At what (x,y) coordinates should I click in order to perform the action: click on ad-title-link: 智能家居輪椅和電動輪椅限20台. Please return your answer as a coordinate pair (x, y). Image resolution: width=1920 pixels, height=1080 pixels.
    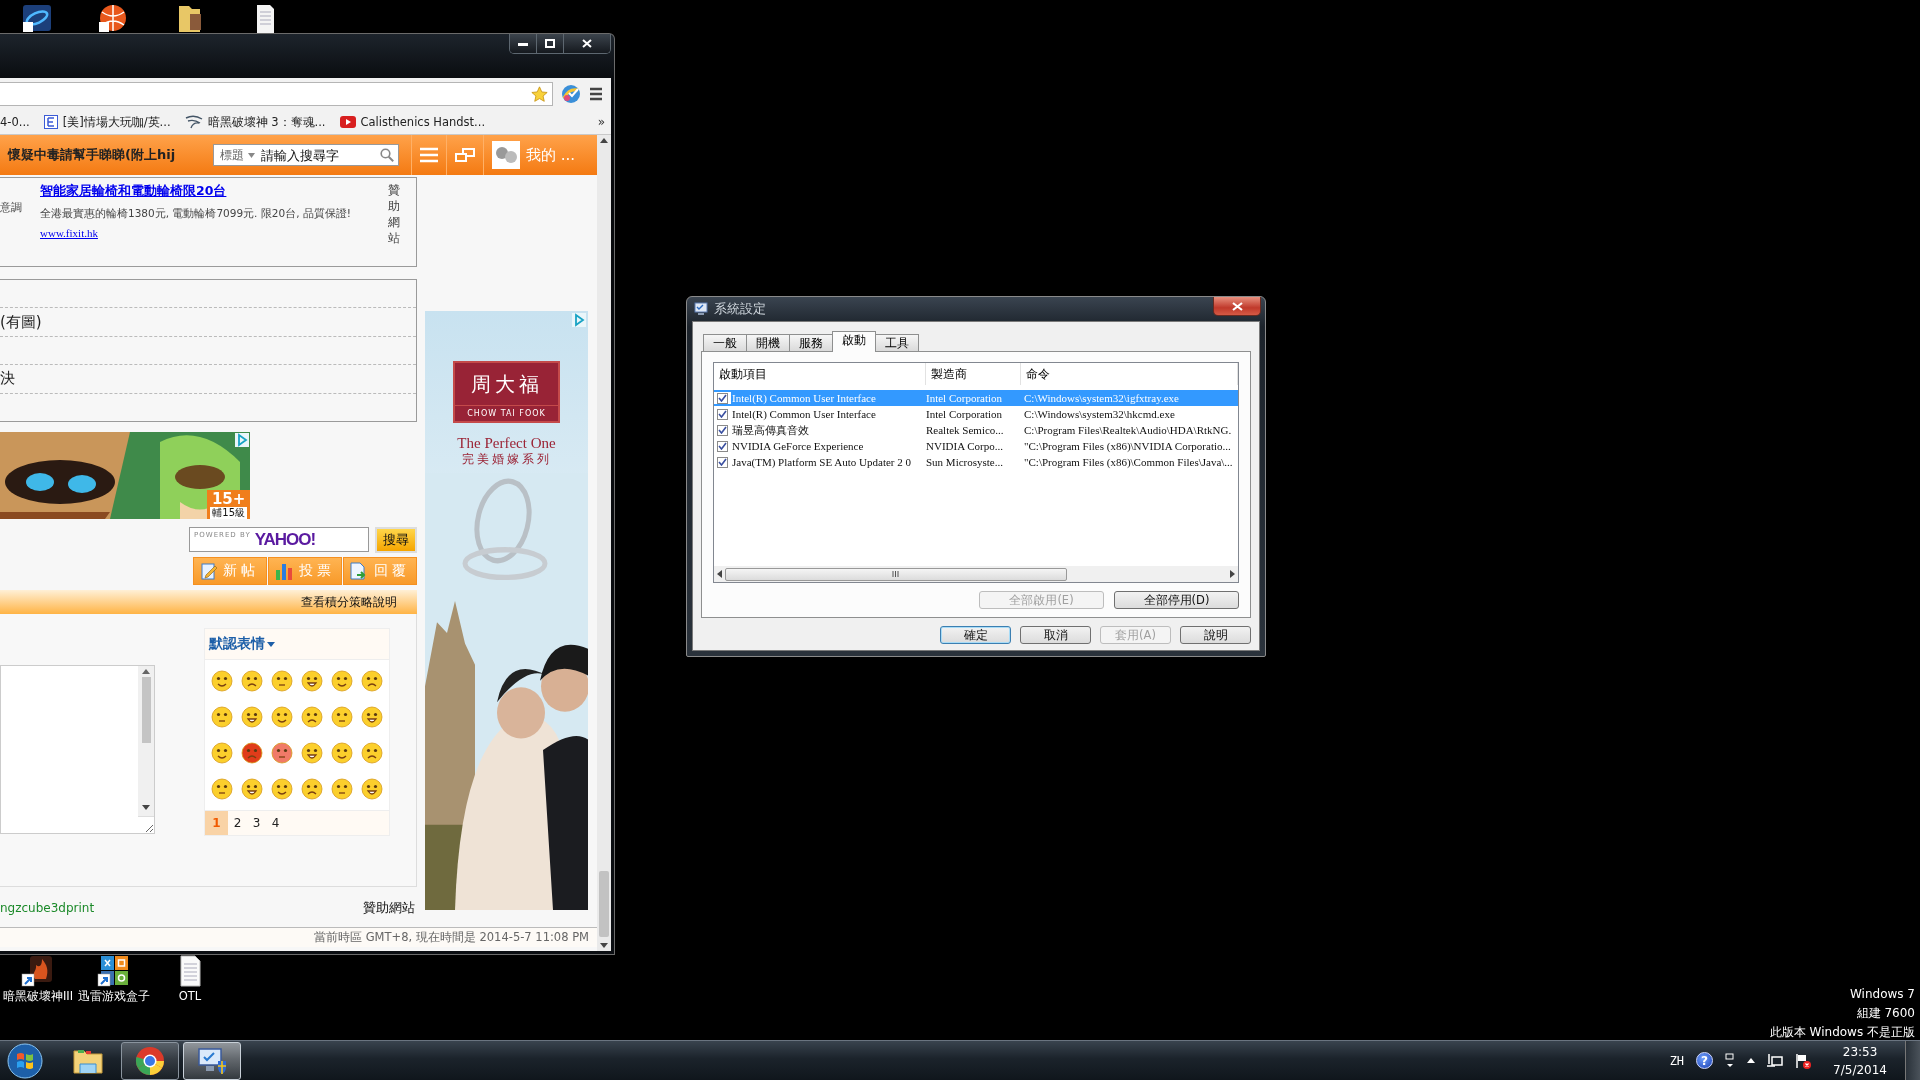
    Looking at the image, I should click on (133, 191).